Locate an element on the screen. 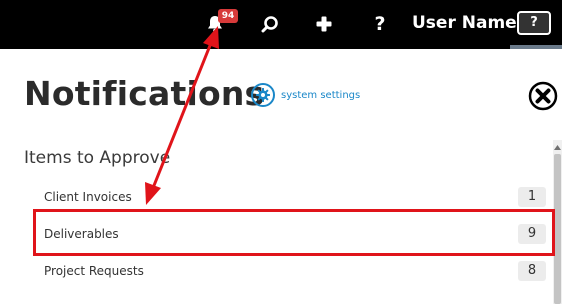 The image size is (562, 304). section-title: Items to Approve is located at coordinates (97, 158).